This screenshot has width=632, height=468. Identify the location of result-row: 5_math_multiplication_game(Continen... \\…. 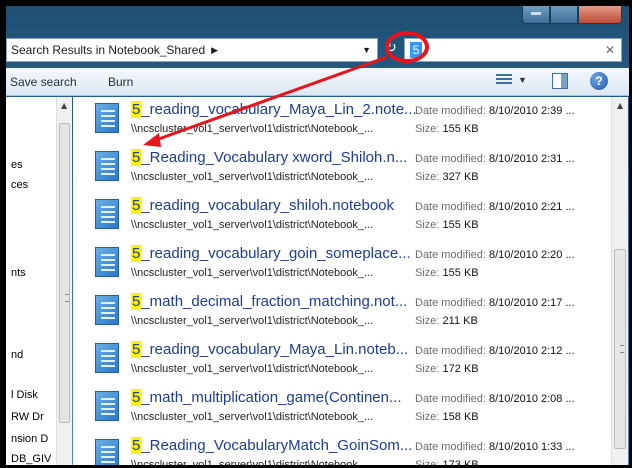
(342, 409).